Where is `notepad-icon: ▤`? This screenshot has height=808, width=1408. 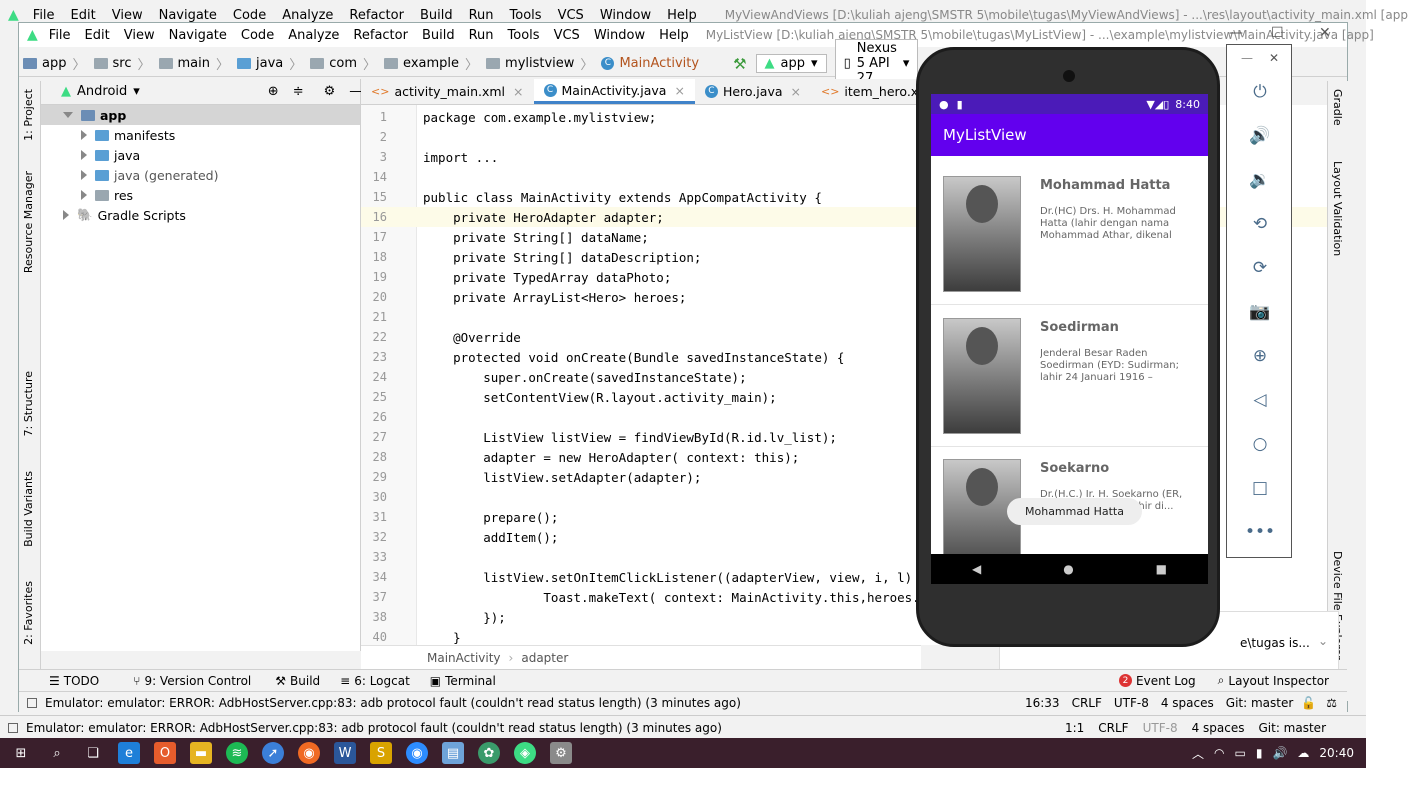
notepad-icon: ▤ is located at coordinates (453, 753).